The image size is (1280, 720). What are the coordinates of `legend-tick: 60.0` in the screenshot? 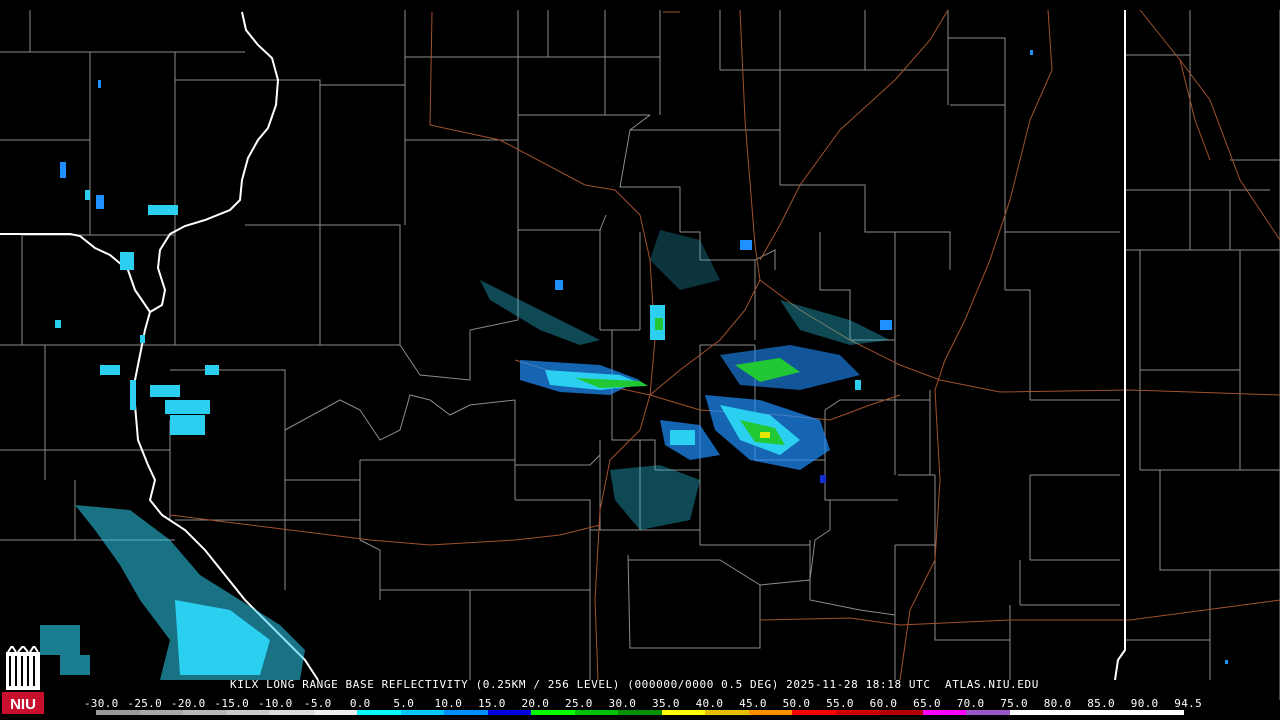 It's located at (883, 703).